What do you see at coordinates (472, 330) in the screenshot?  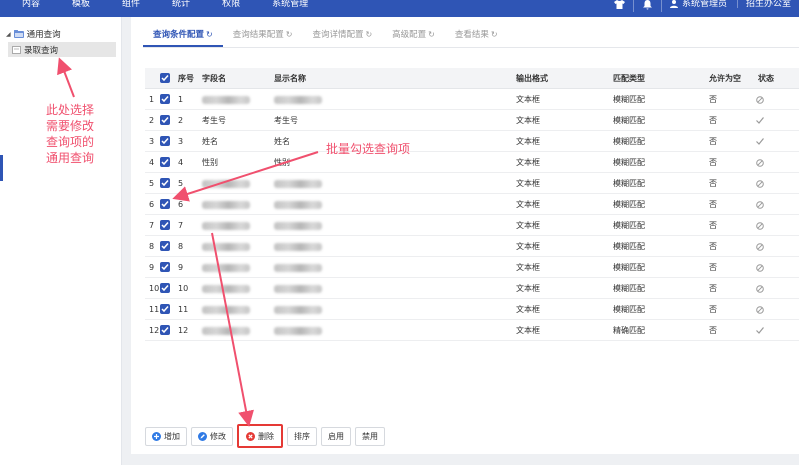 I see `table-row: 12 12 文本框 精确匹配 否` at bounding box center [472, 330].